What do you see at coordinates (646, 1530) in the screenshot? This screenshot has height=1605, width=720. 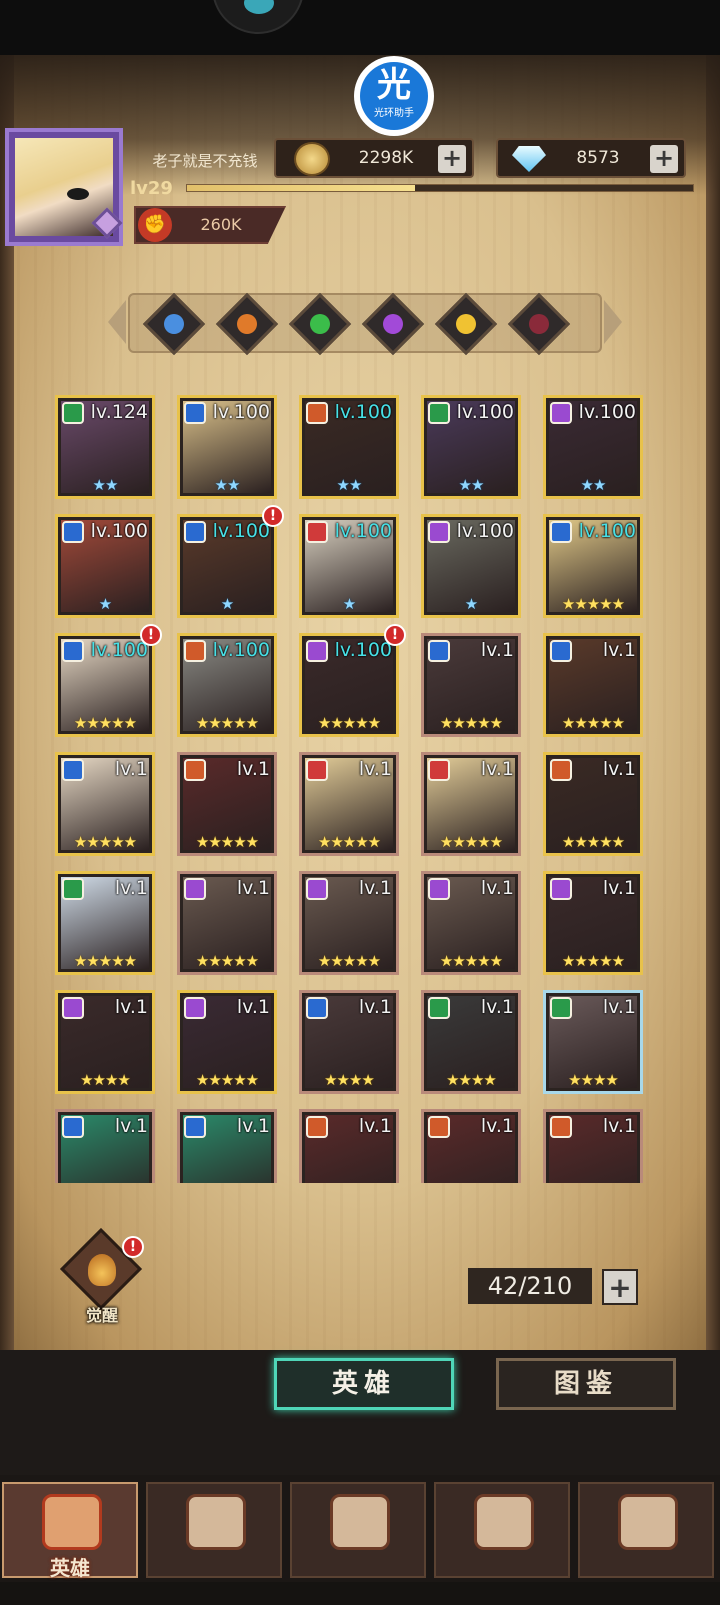 I see `nav-guild` at bounding box center [646, 1530].